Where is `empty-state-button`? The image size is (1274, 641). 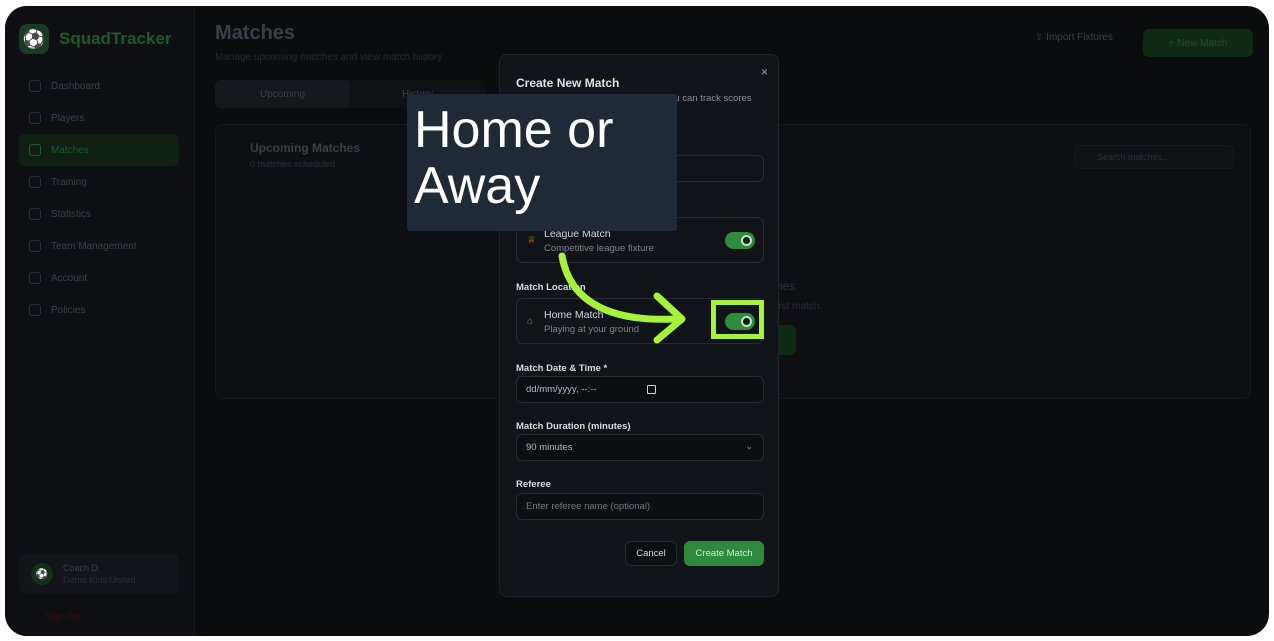
empty-state-button is located at coordinates (786, 340).